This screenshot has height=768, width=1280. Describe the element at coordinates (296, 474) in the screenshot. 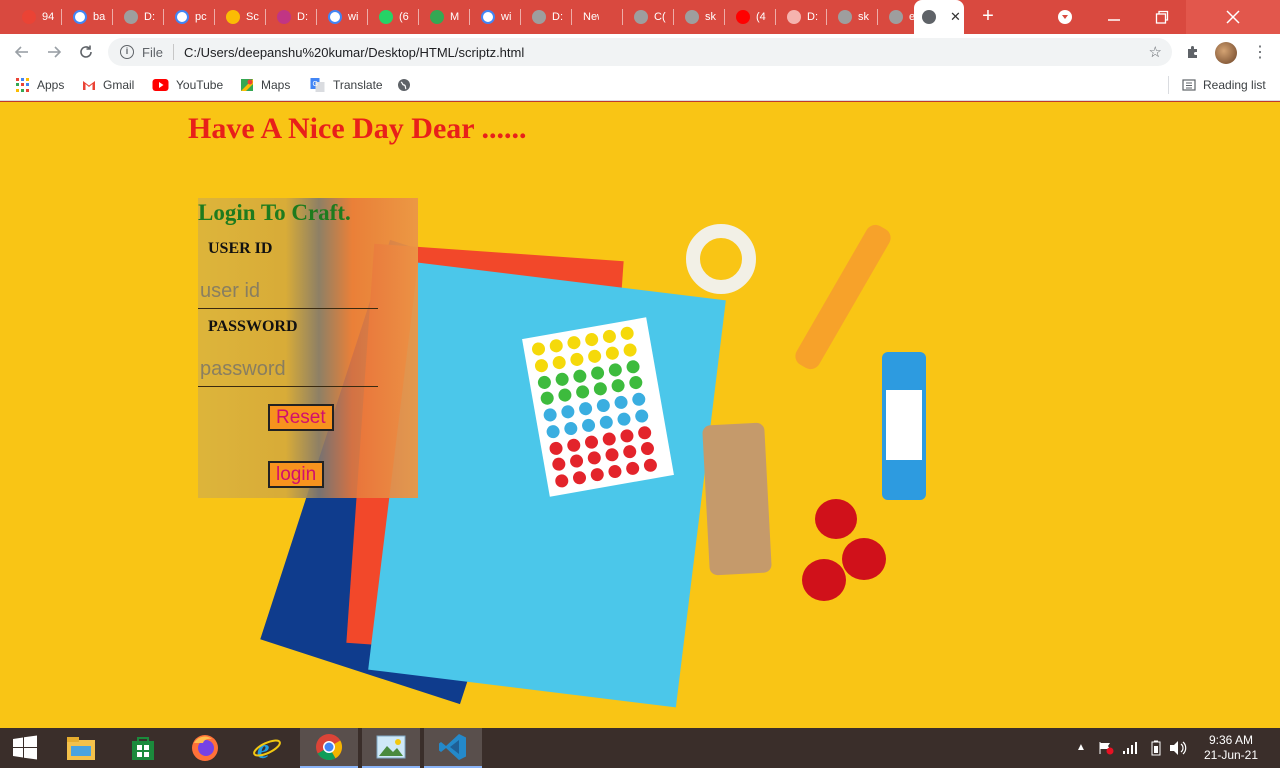

I see `login-button: login` at that location.